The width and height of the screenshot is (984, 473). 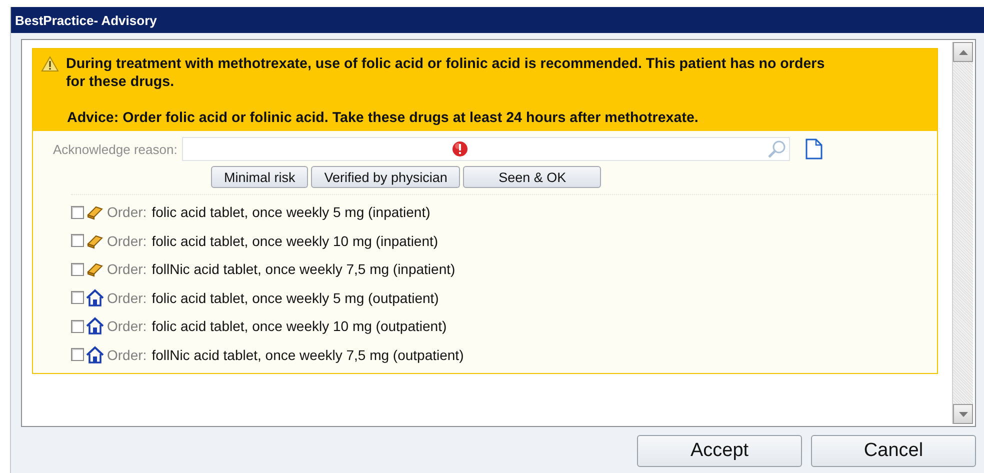 I want to click on order-text: folic acid tablet, once weekly 10 mg (inpatient), so click(x=295, y=240).